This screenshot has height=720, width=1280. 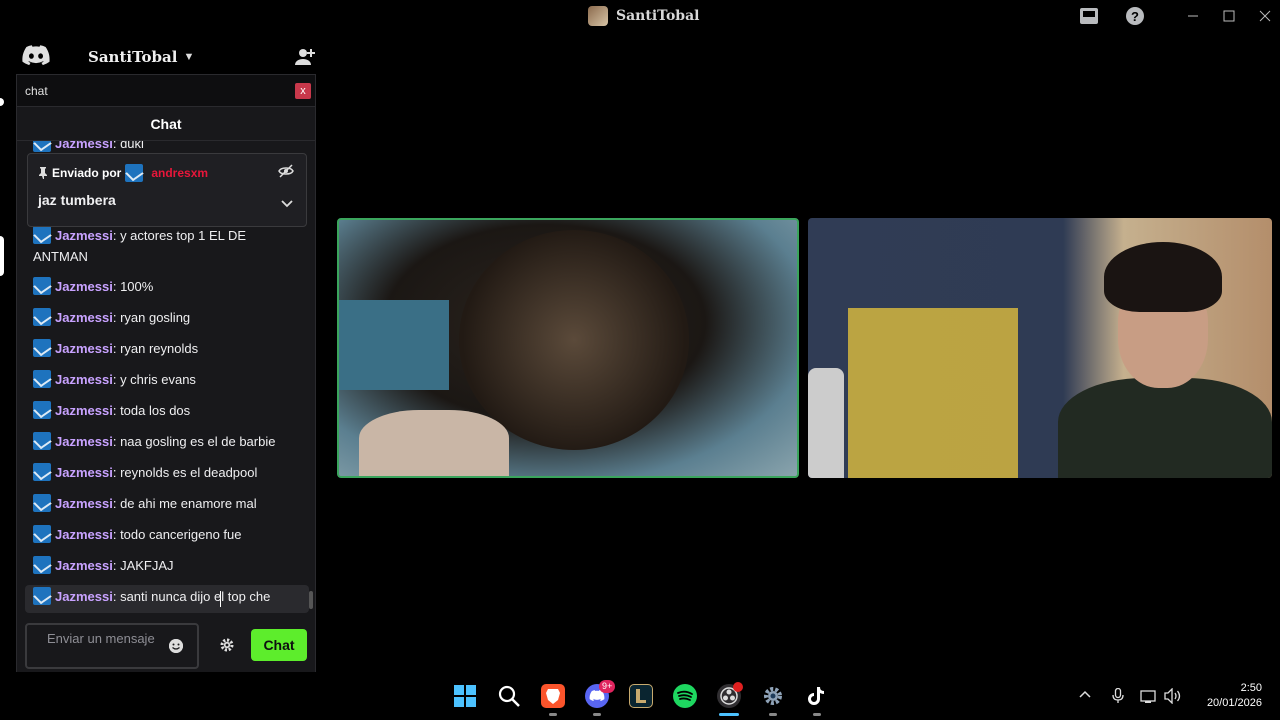 I want to click on message-text: de ahi me enamore mal, so click(x=188, y=503).